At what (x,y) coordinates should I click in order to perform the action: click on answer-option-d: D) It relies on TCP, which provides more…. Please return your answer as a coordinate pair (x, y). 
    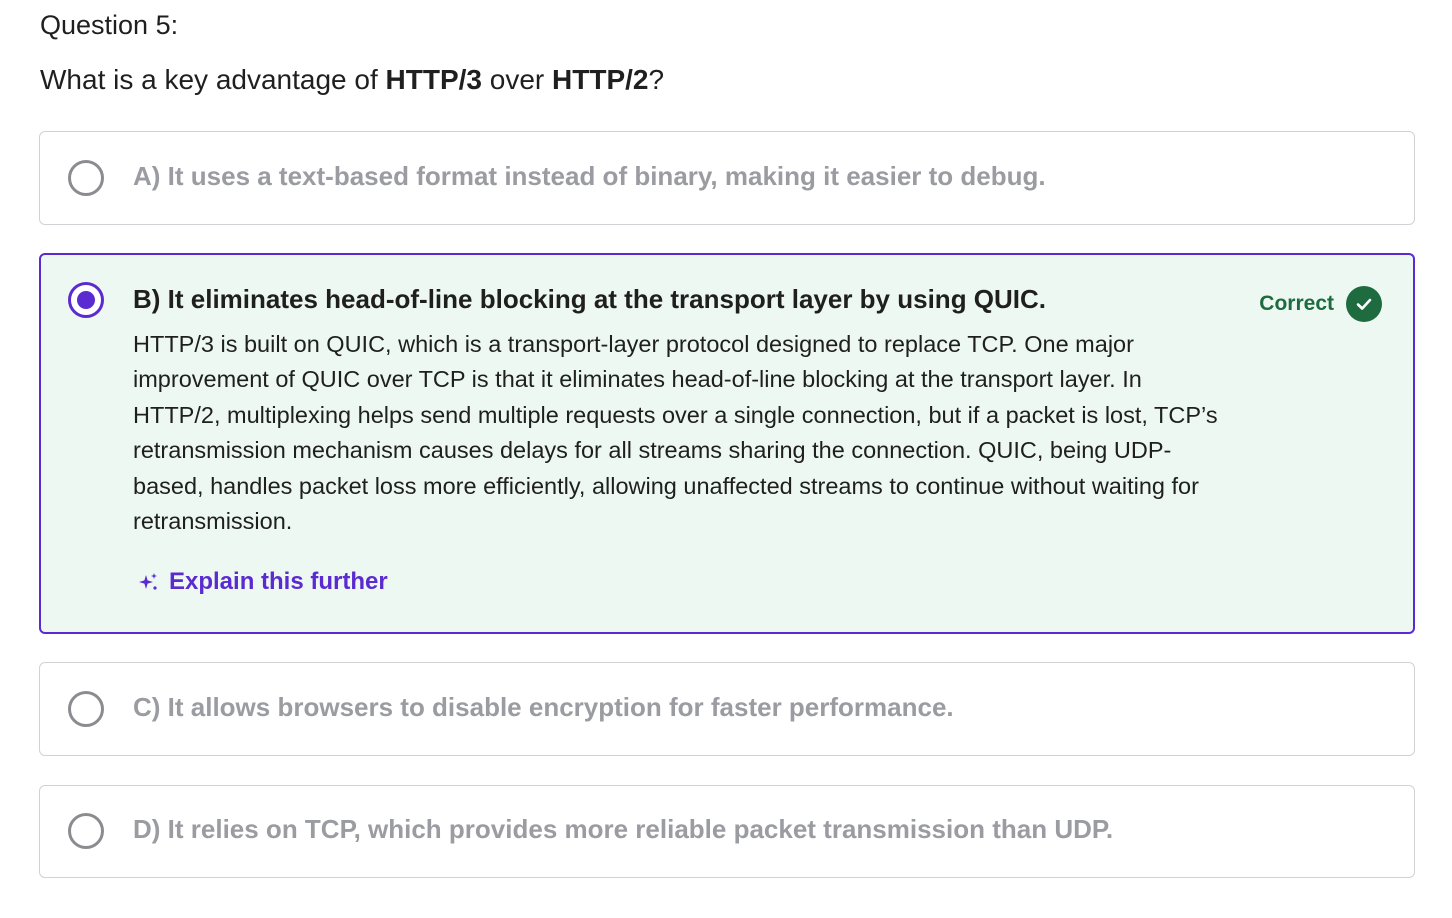
    Looking at the image, I should click on (727, 831).